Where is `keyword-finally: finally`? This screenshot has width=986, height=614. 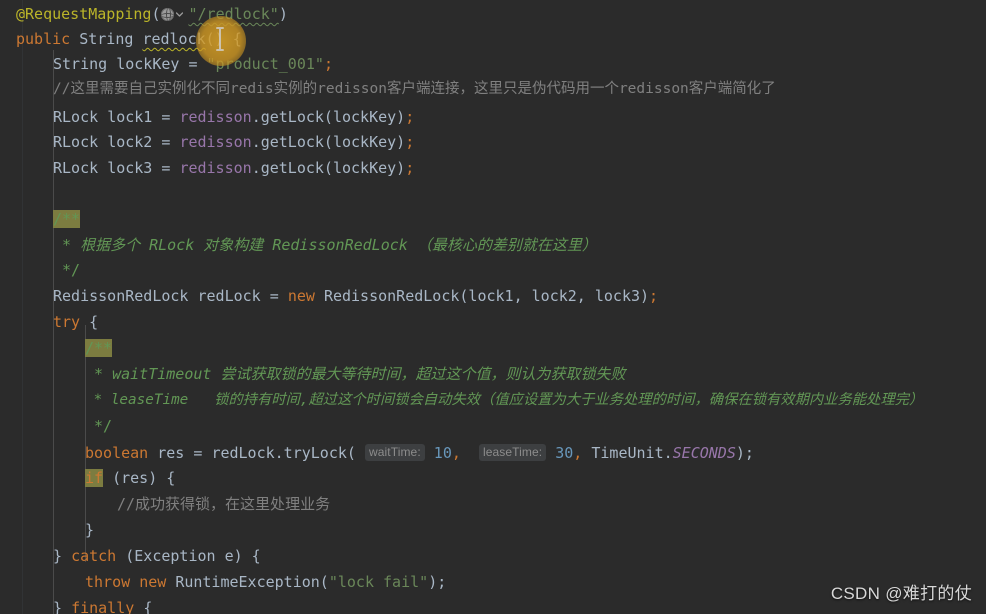 keyword-finally: finally is located at coordinates (103, 606).